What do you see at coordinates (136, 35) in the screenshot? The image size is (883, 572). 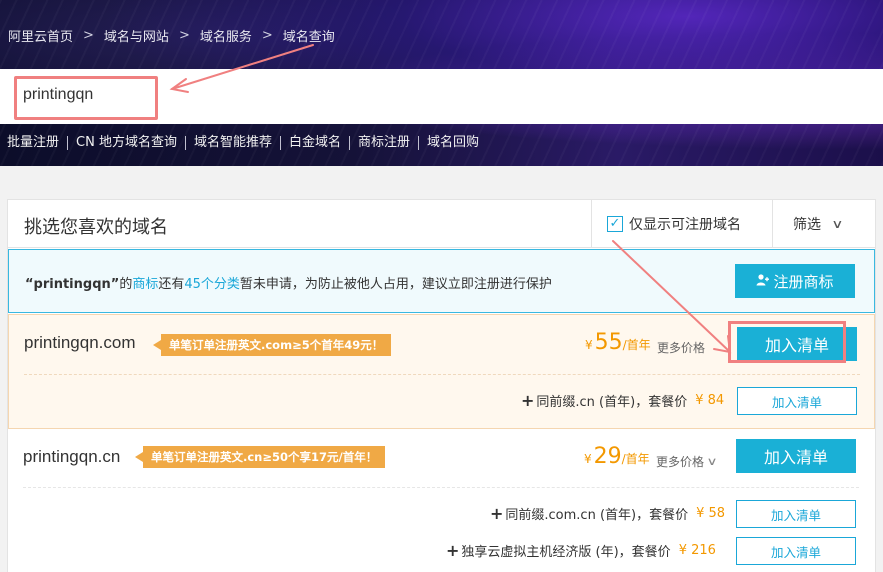 I see `breadcrumb-domain-website: 域名与网站` at bounding box center [136, 35].